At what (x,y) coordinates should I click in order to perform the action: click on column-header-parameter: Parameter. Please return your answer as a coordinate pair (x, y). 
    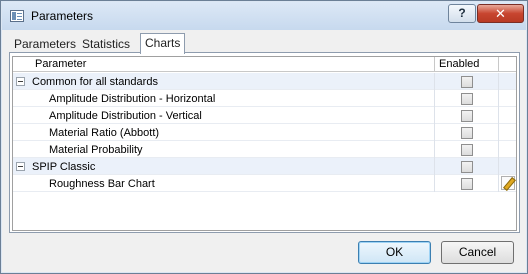
    Looking at the image, I should click on (60, 64).